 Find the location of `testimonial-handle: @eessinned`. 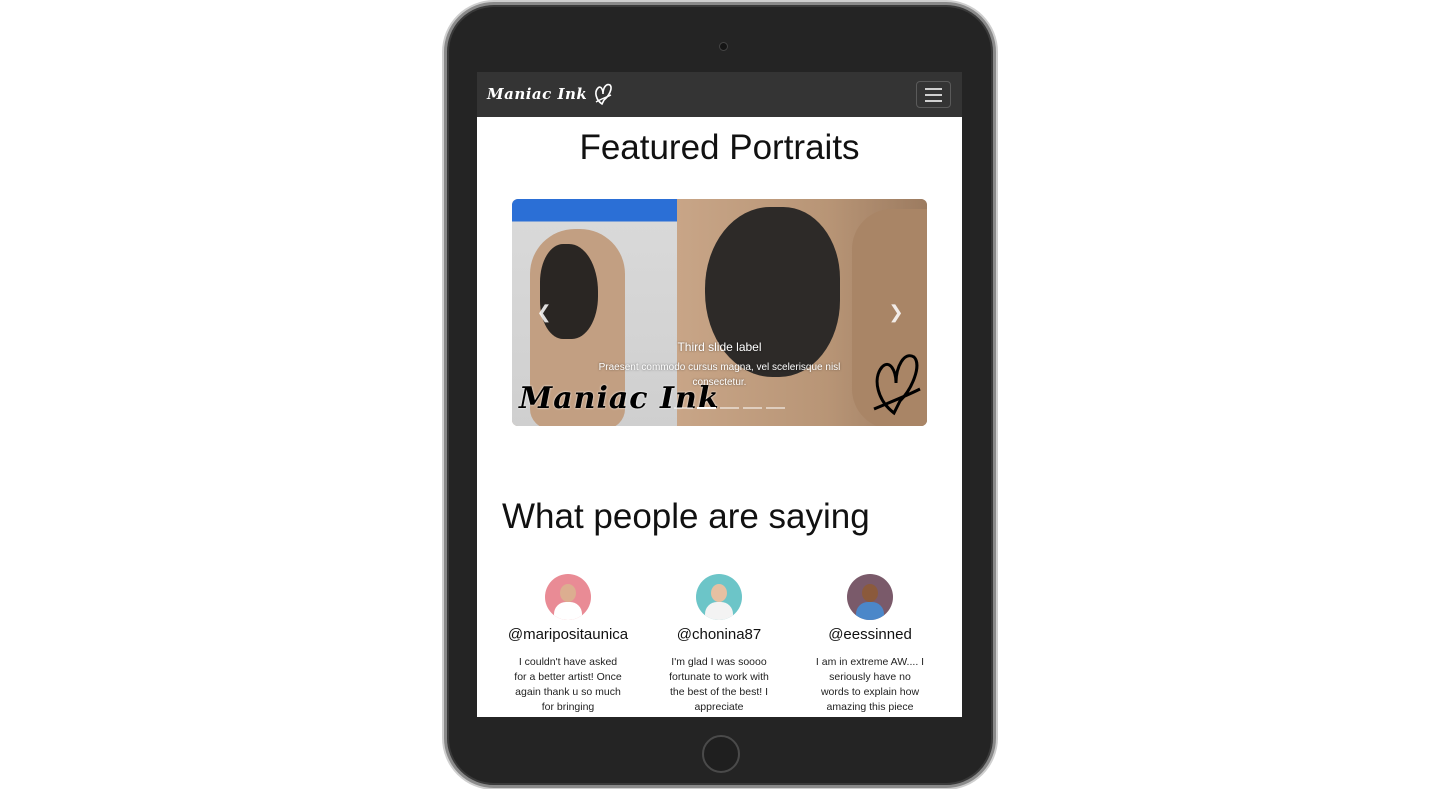

testimonial-handle: @eessinned is located at coordinates (870, 634).